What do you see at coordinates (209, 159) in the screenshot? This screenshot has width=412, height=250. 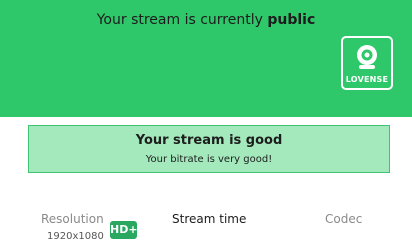 I see `bitrate-message: Your bitrate is very good!` at bounding box center [209, 159].